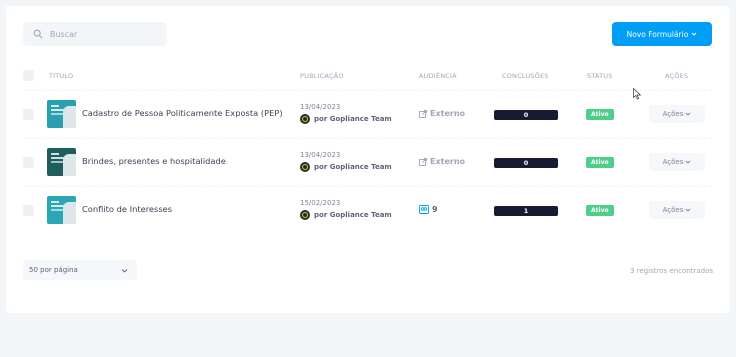 The image size is (736, 357). Describe the element at coordinates (320, 203) in the screenshot. I see `publication-date: 15/02/2023` at that location.